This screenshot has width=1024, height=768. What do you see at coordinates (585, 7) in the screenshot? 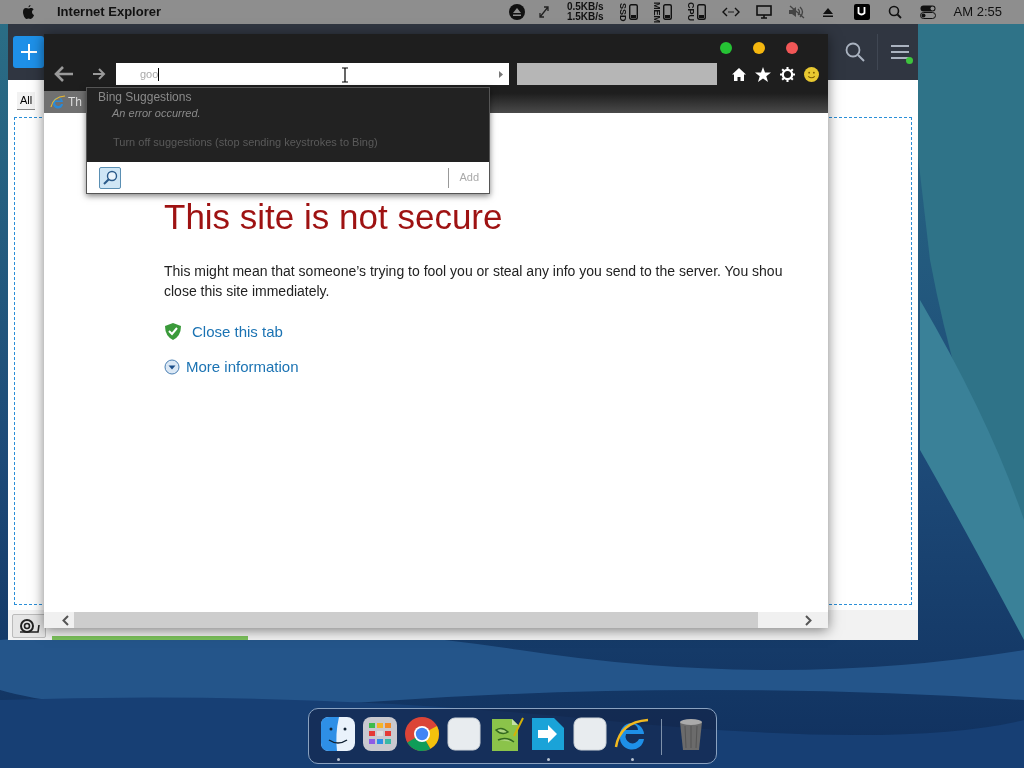
I see `upload-speed: 0.5KB/s` at bounding box center [585, 7].